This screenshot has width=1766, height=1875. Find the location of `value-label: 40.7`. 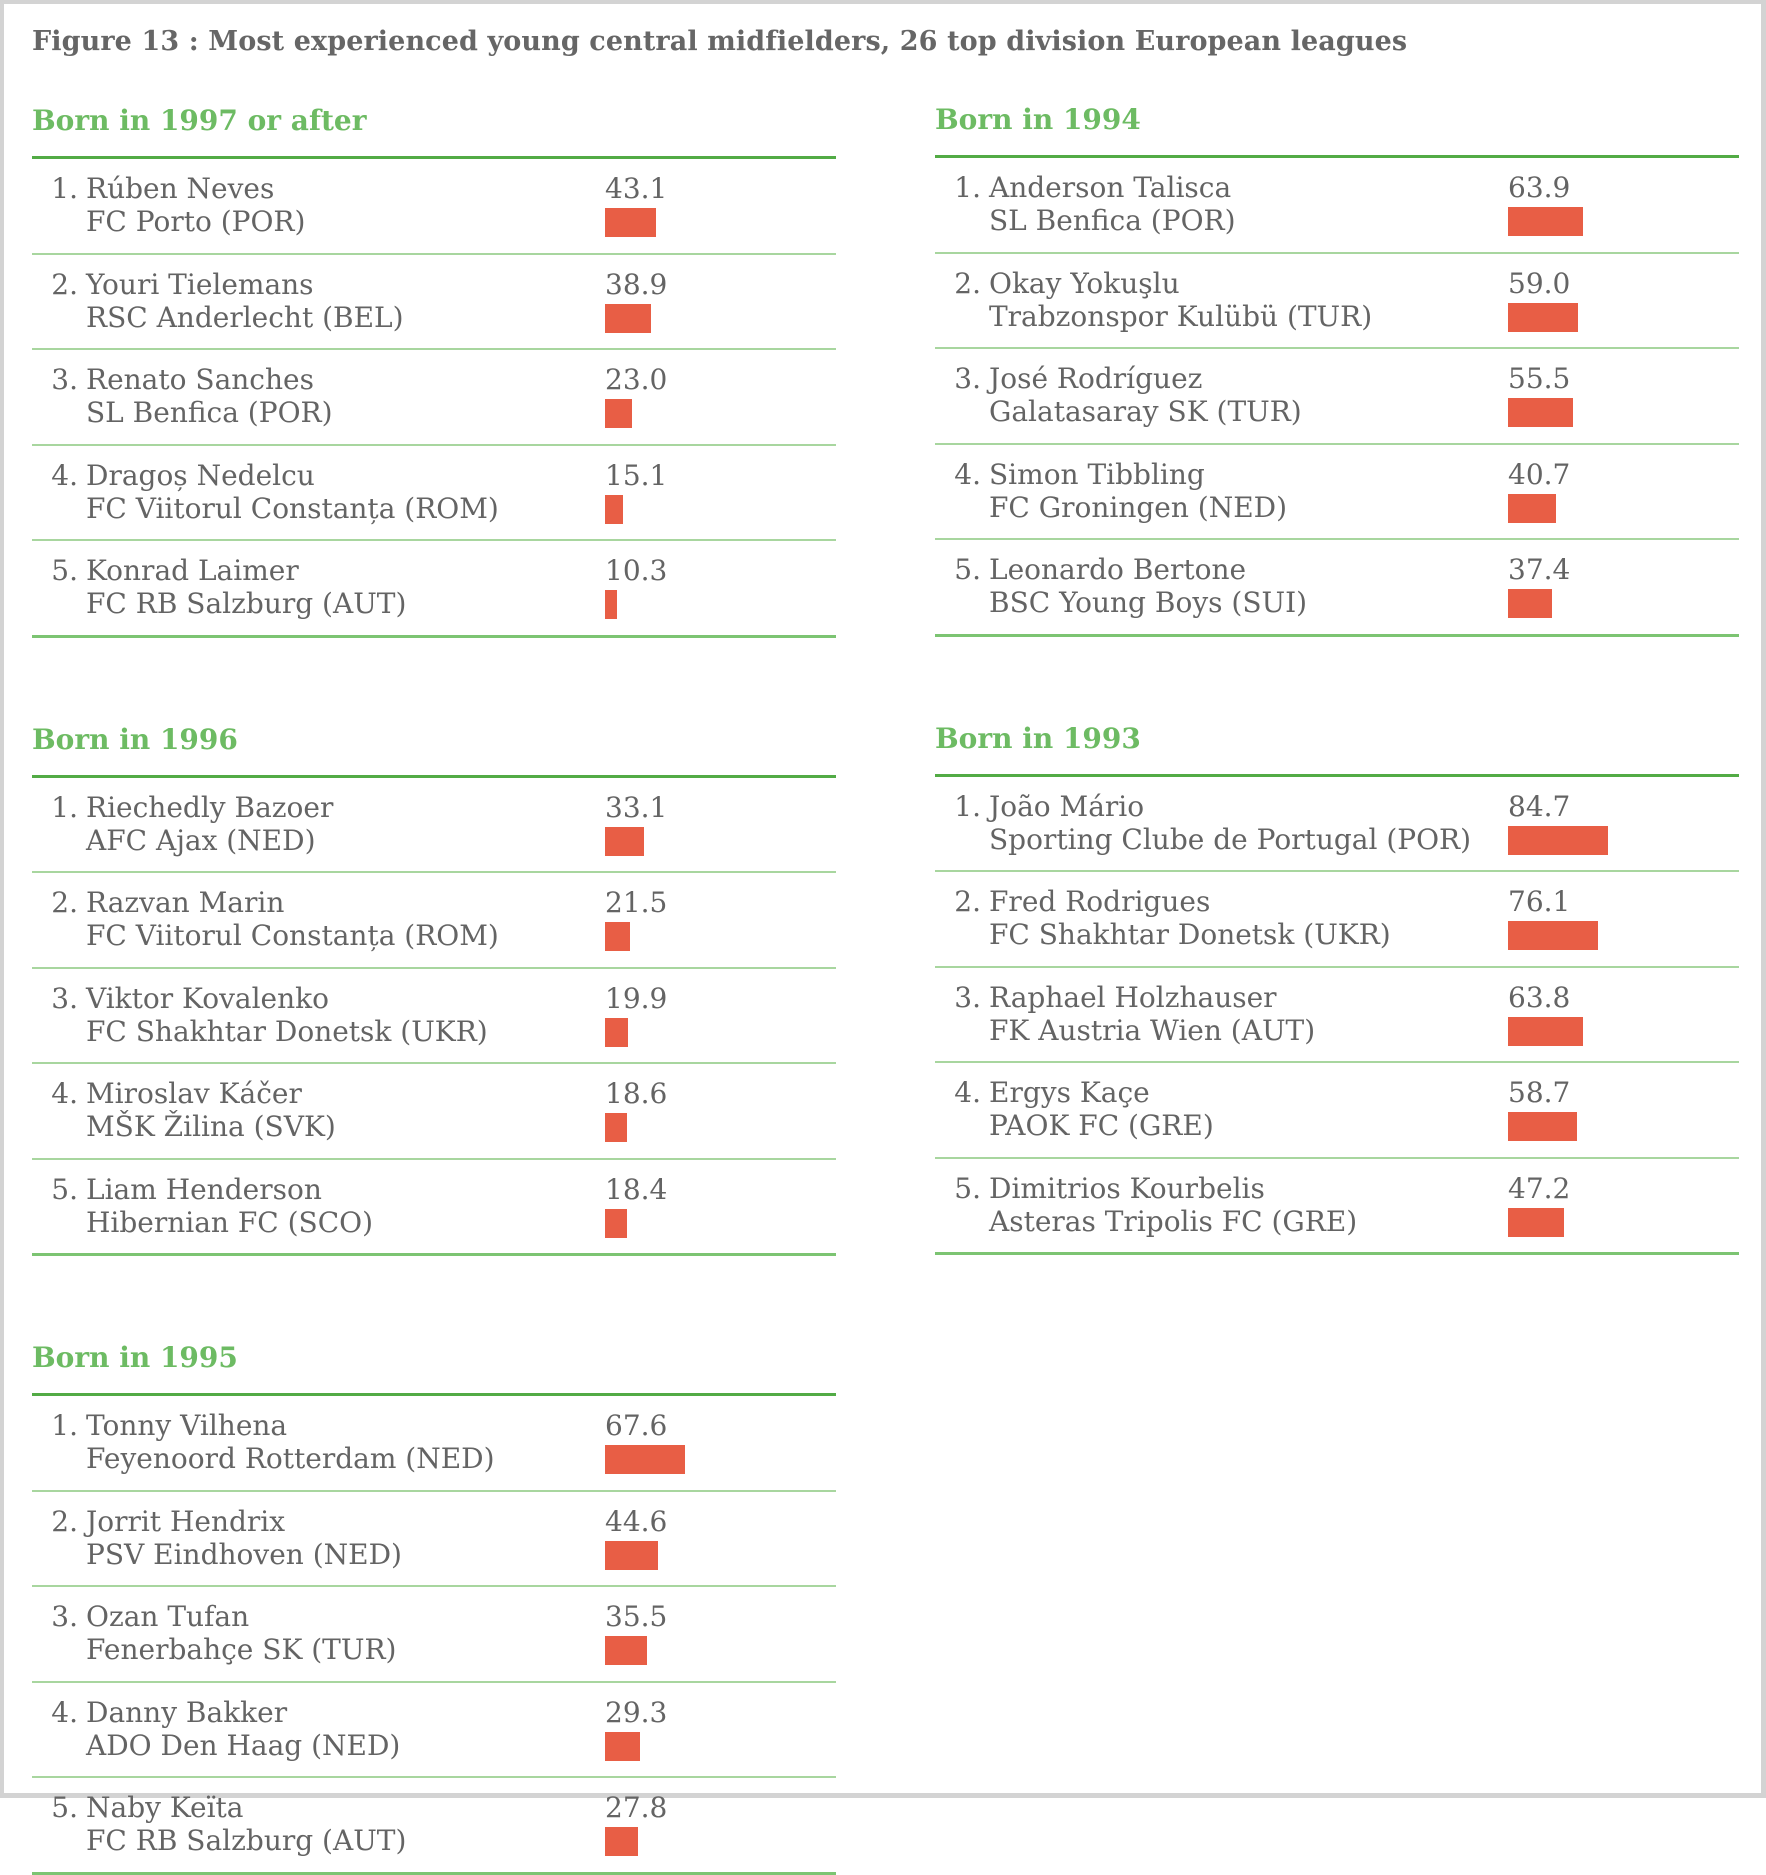

value-label: 40.7 is located at coordinates (1539, 474).